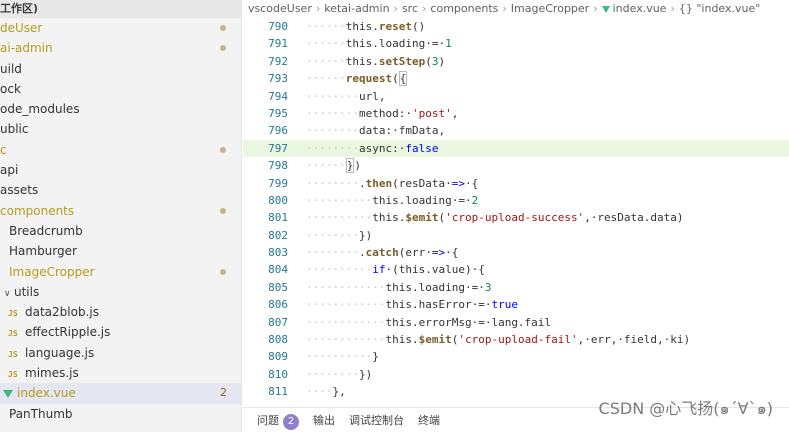  Describe the element at coordinates (268, 420) in the screenshot. I see `panel-tab-label: 问题` at that location.